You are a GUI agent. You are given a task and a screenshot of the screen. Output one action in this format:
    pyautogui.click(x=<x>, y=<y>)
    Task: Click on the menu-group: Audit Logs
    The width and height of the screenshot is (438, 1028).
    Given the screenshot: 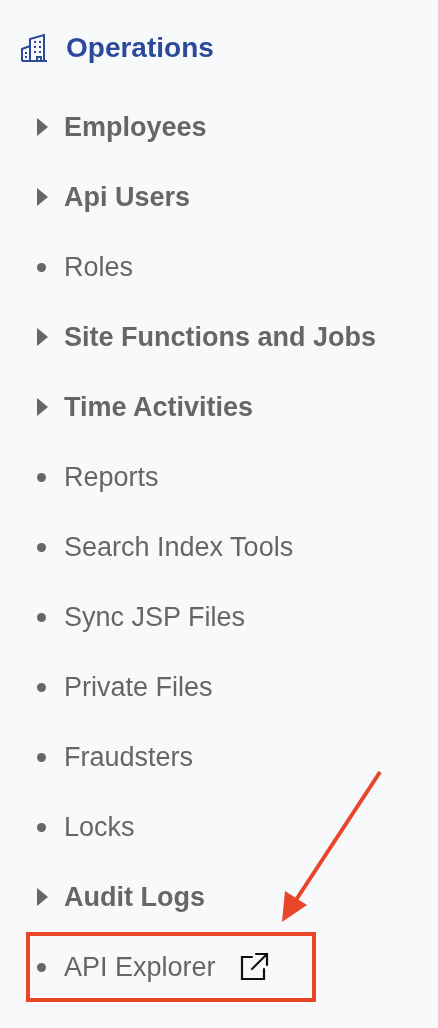 What is the action you would take?
    pyautogui.click(x=134, y=897)
    